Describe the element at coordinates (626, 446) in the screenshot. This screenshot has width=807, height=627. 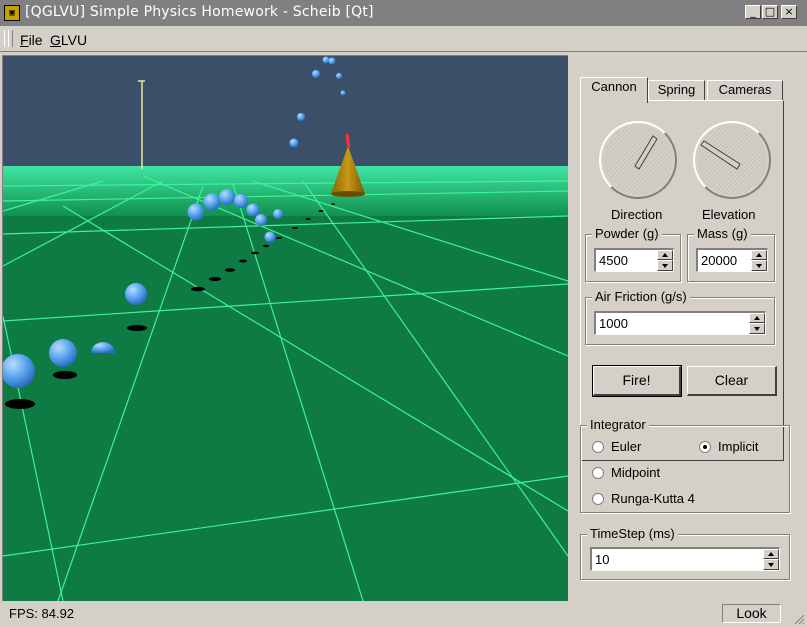
I see `radio-euler-label: Euler` at that location.